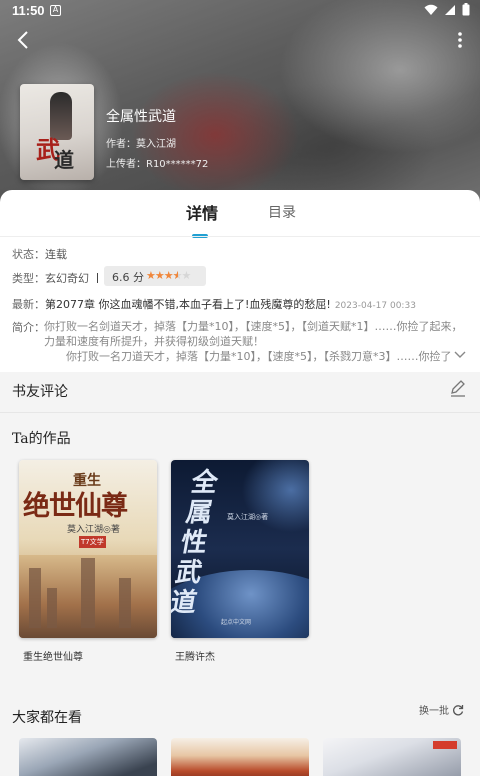 The image size is (480, 776). I want to click on battery-icon, so click(466, 9).